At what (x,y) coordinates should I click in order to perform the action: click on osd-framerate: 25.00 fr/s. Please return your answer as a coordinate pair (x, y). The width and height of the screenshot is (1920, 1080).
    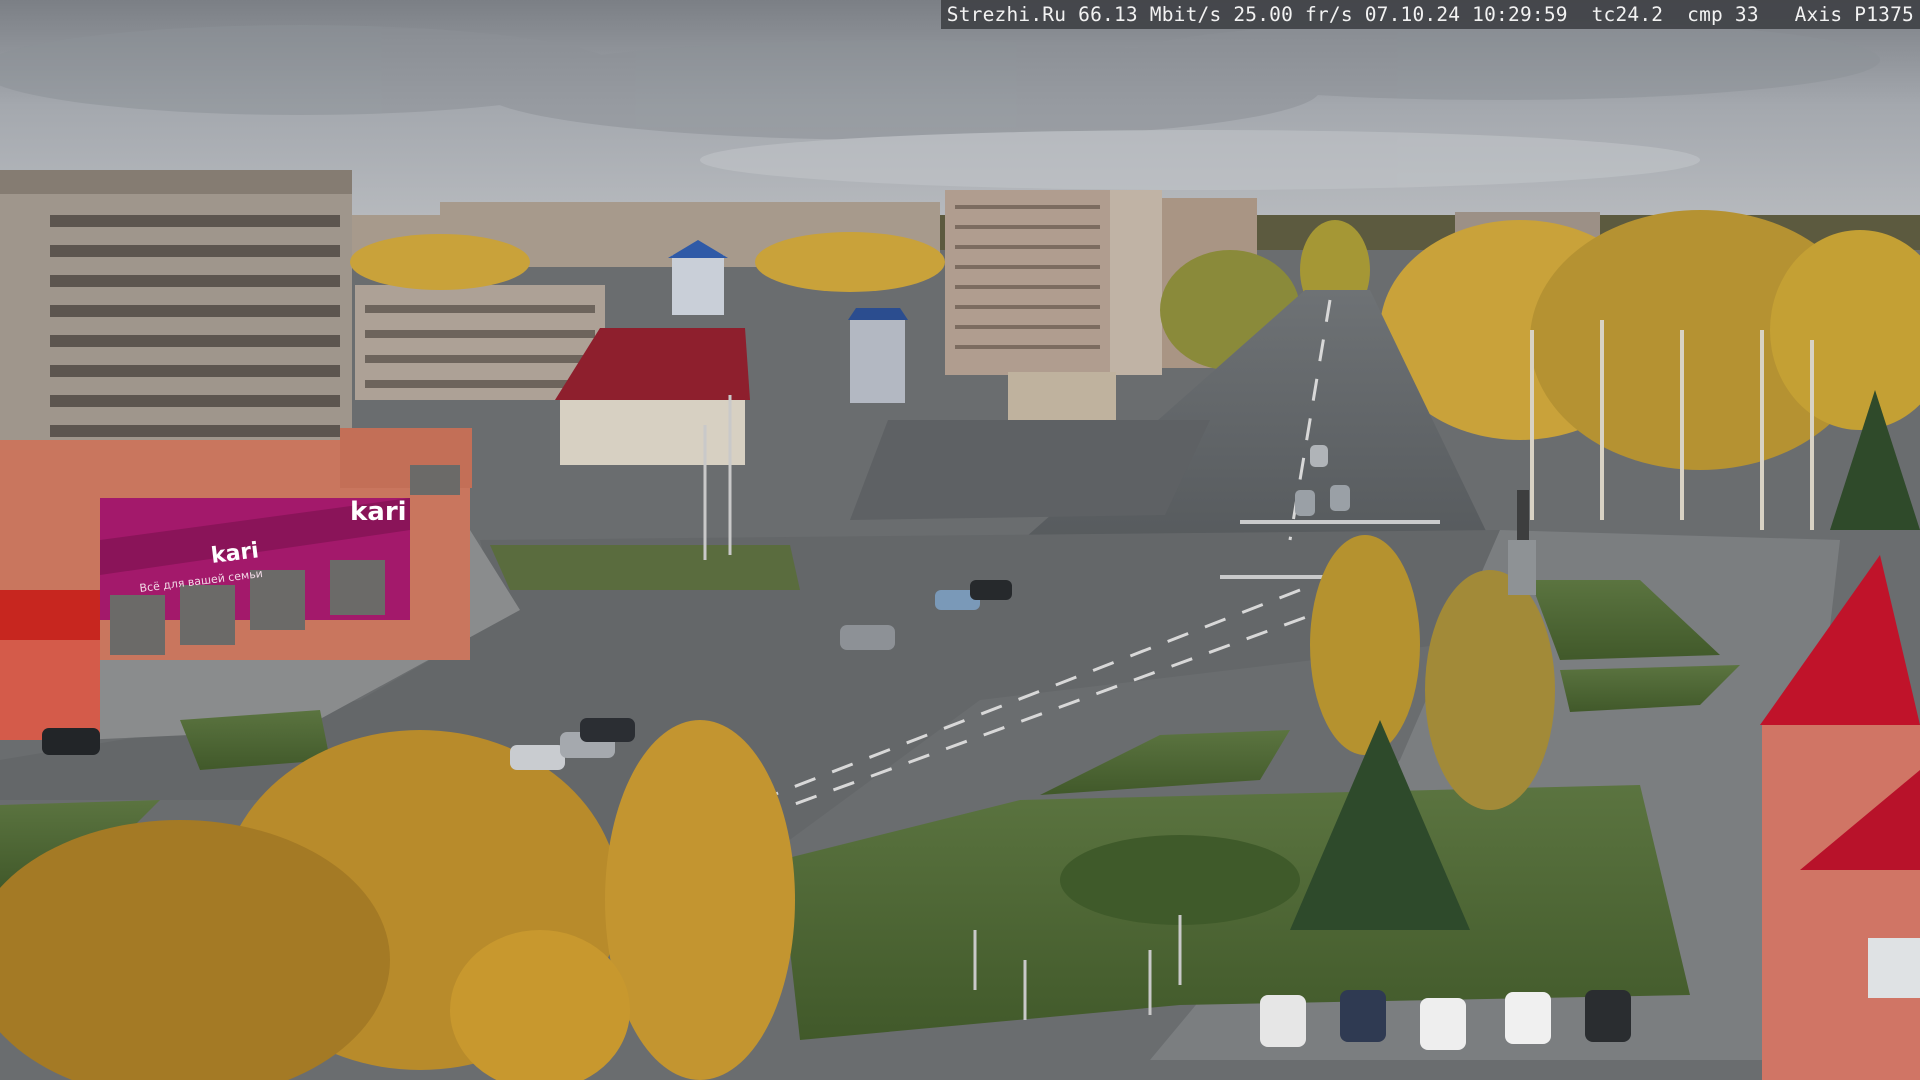
    Looking at the image, I should click on (1293, 14).